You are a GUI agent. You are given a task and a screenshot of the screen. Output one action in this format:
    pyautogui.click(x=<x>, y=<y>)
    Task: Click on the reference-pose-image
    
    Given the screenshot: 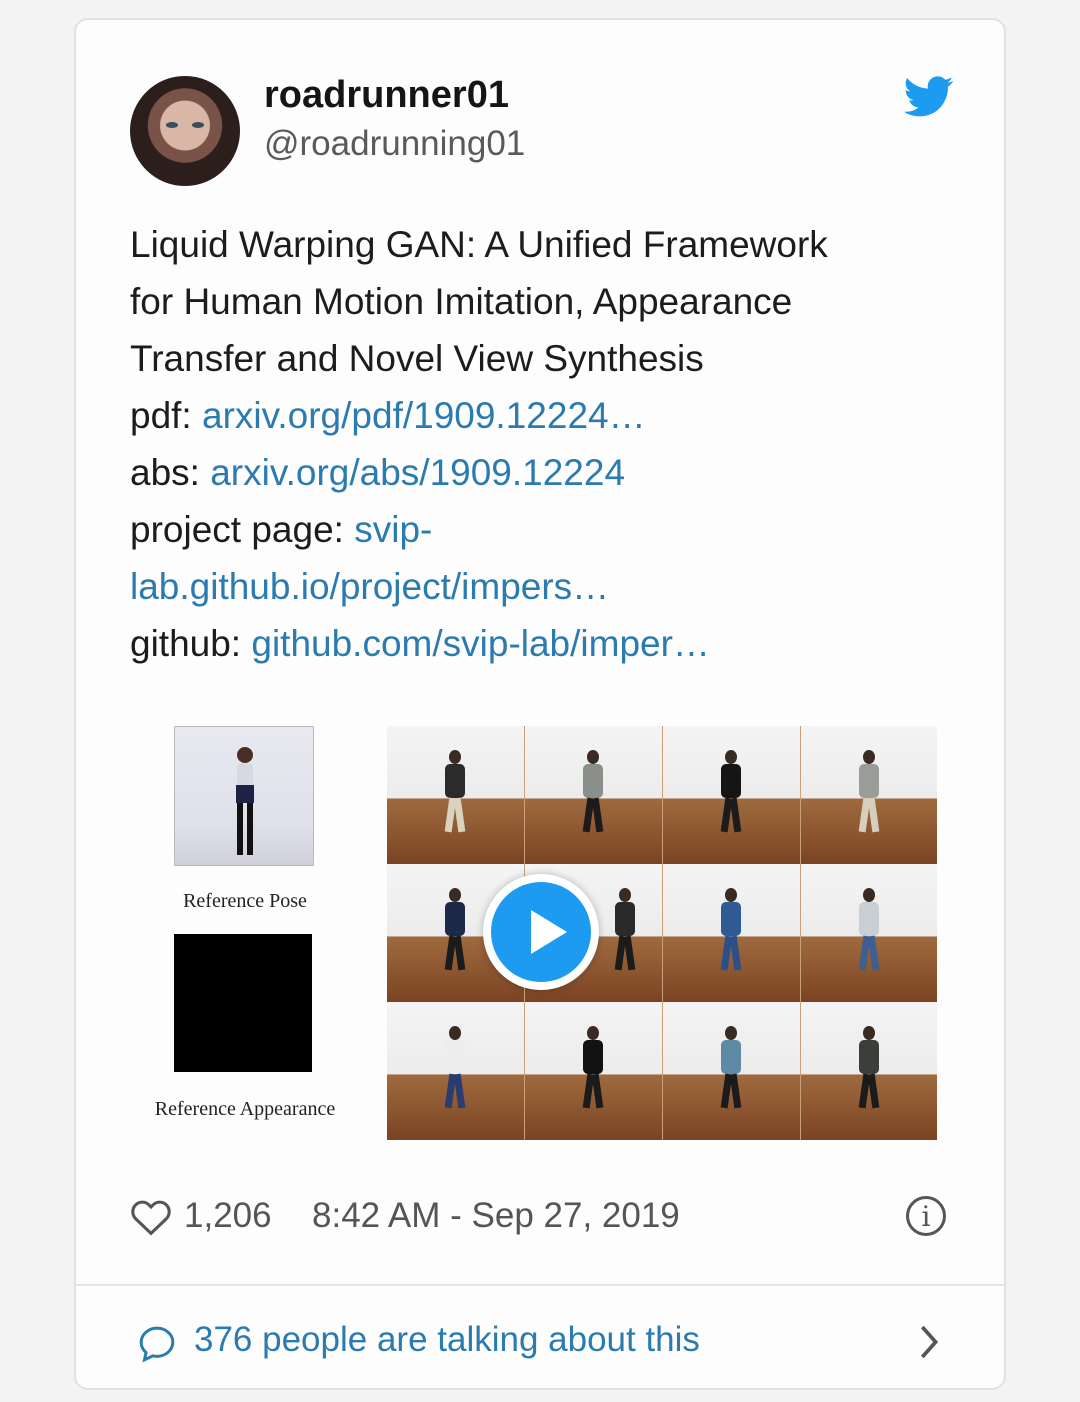 What is the action you would take?
    pyautogui.click(x=244, y=796)
    